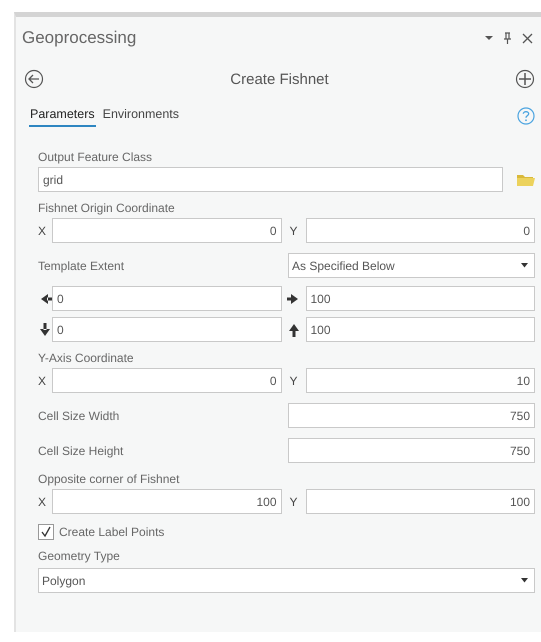 The image size is (541, 642). Describe the element at coordinates (86, 358) in the screenshot. I see `parameter-label: Y-Axis Coordinate` at that location.